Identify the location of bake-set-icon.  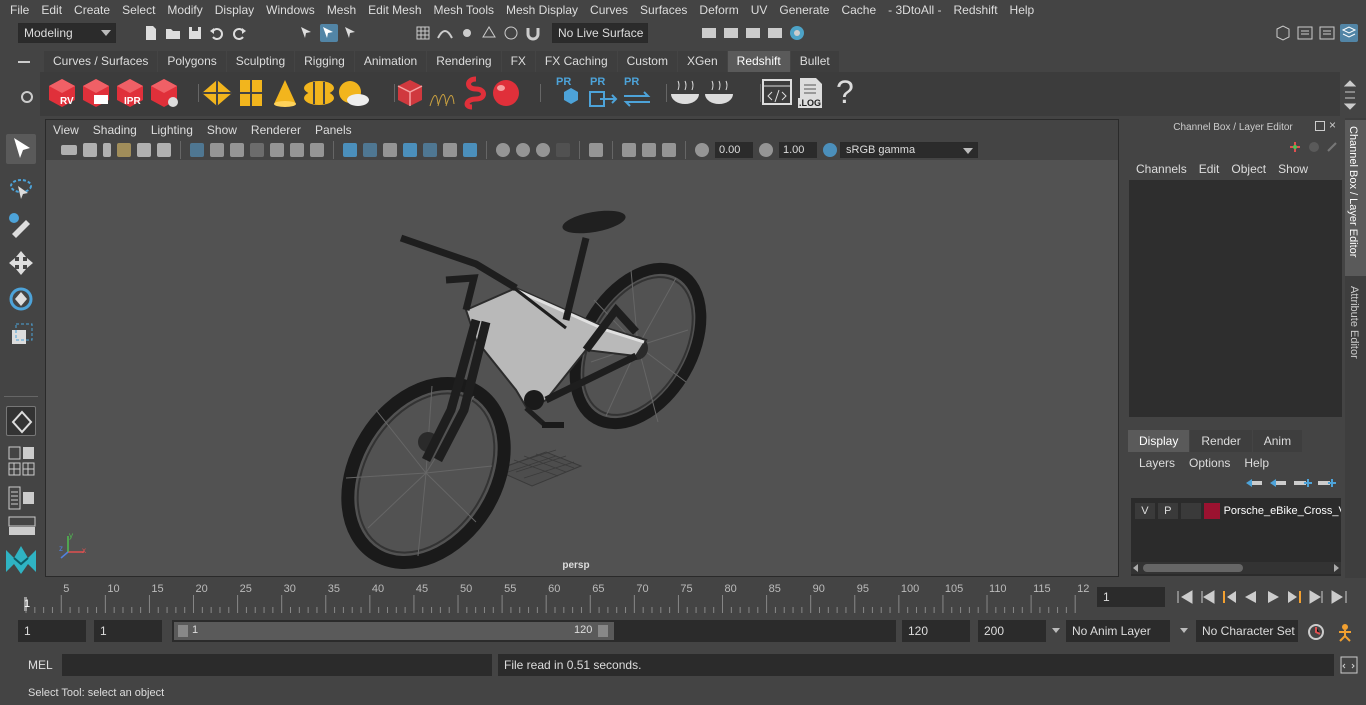
(719, 93).